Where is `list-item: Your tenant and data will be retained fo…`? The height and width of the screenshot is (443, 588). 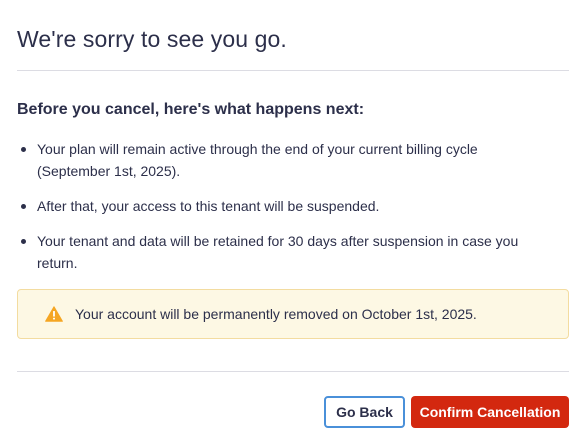 list-item: Your tenant and data will be retained fo… is located at coordinates (282, 252).